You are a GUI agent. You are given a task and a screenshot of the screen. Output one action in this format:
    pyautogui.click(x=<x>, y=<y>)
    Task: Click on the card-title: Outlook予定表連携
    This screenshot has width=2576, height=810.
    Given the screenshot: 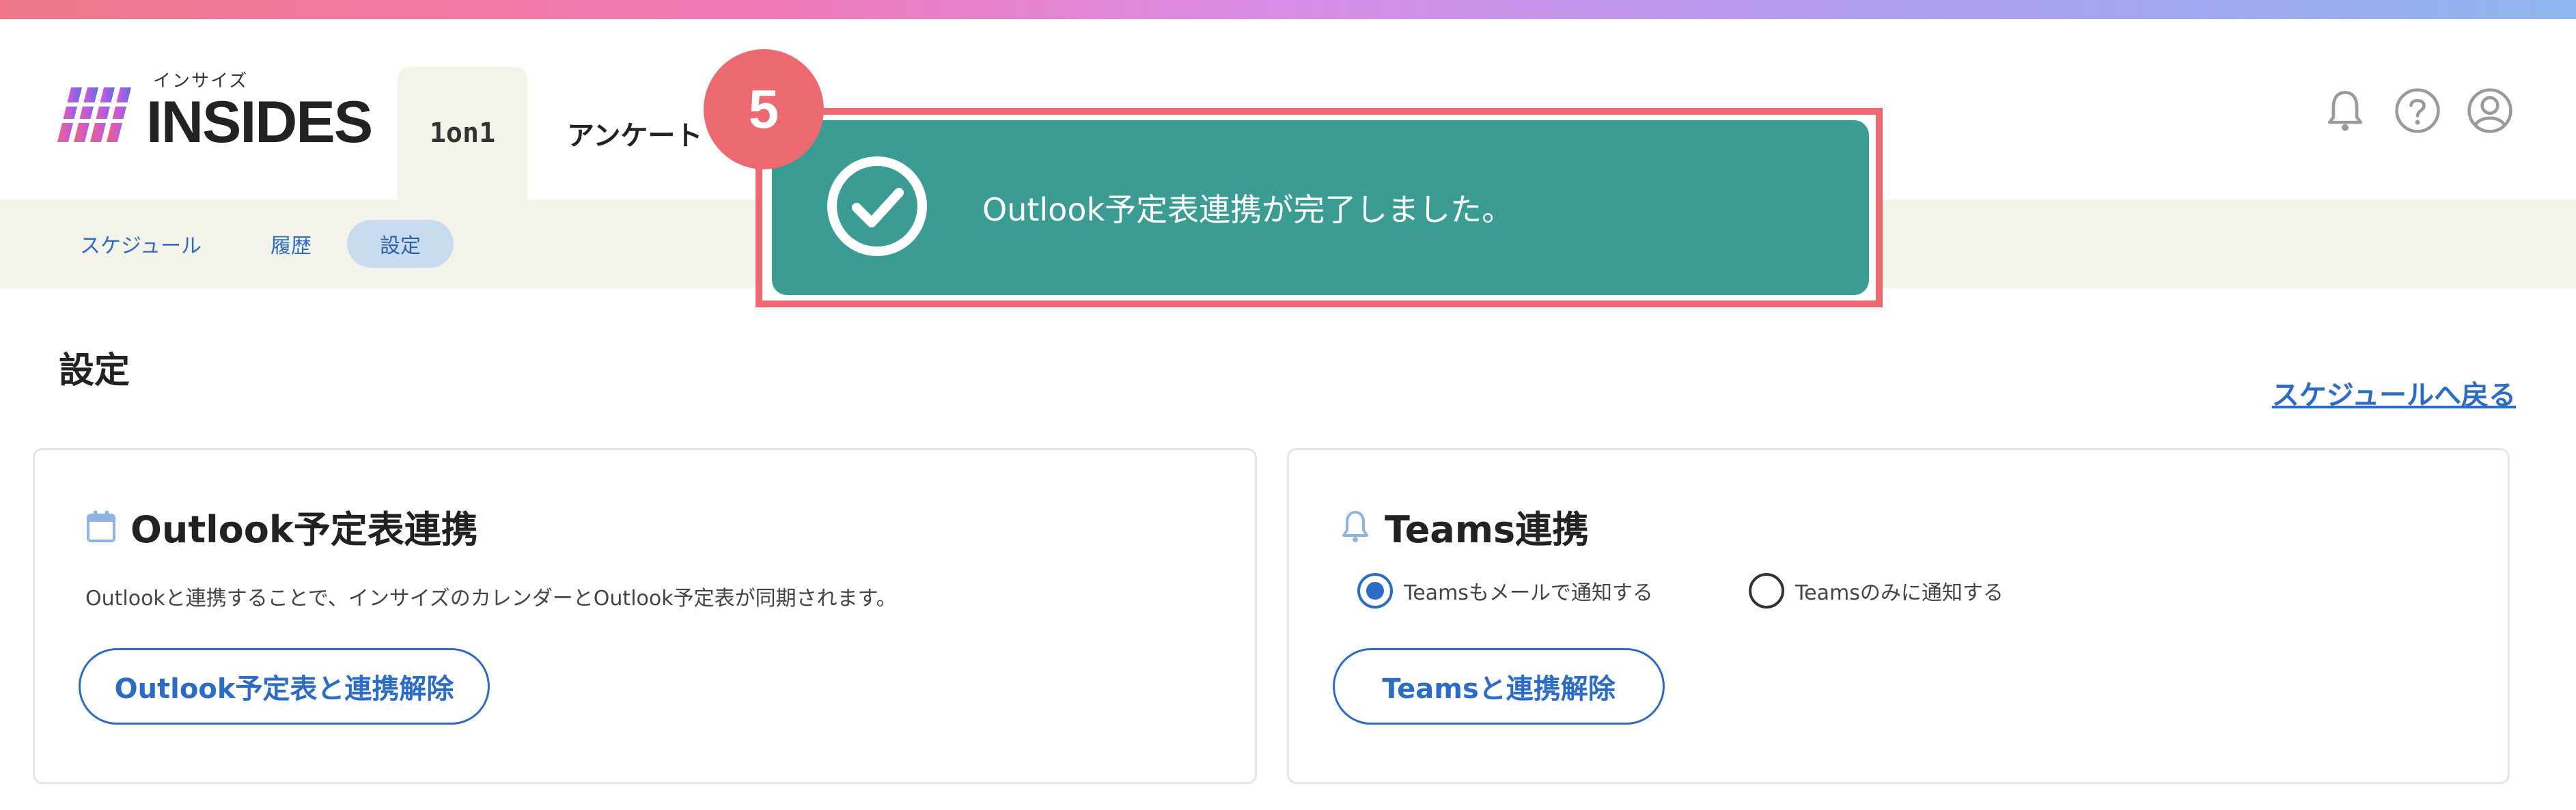 What is the action you would take?
    pyautogui.click(x=304, y=529)
    